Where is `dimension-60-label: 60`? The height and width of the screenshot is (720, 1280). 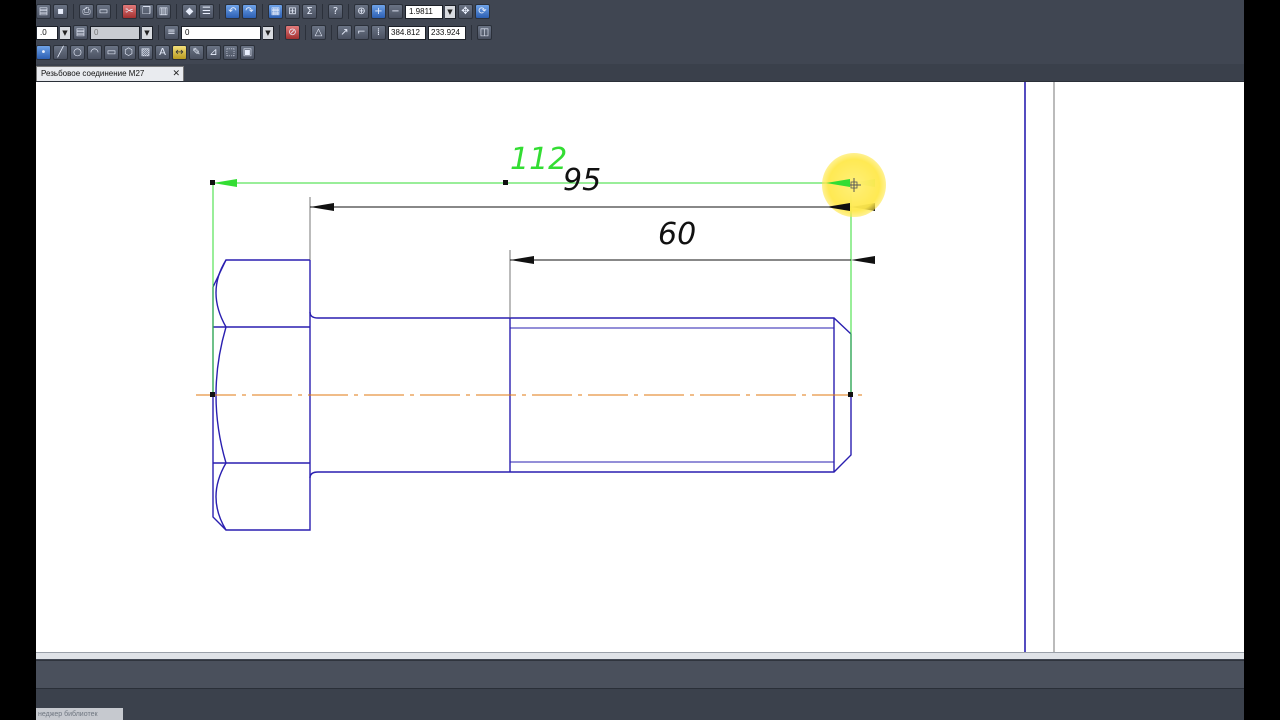 dimension-60-label: 60 is located at coordinates (677, 234).